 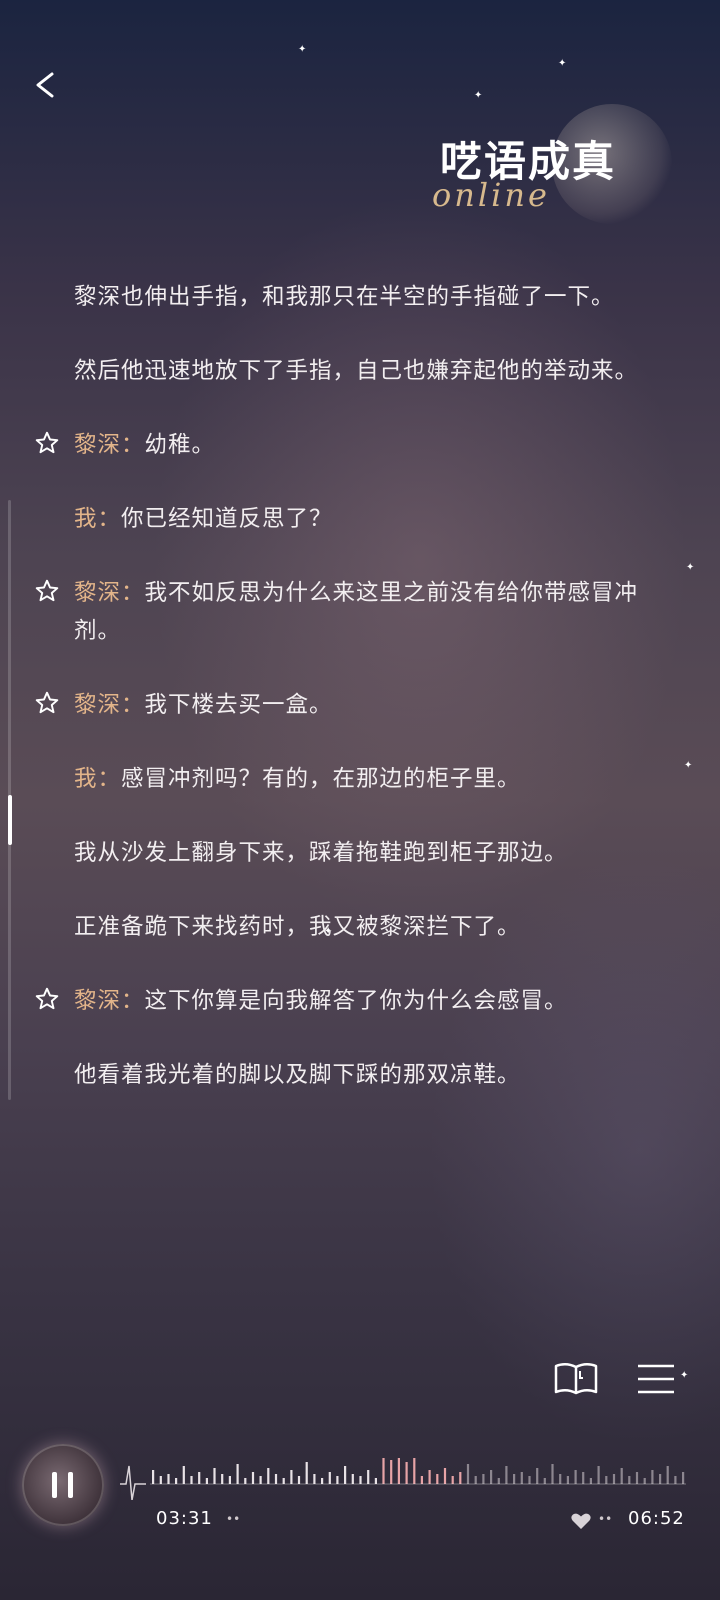 I want to click on story-line: 他看着我光着的脚以及脚下踩的那双凉鞋。, so click(x=350, y=1075).